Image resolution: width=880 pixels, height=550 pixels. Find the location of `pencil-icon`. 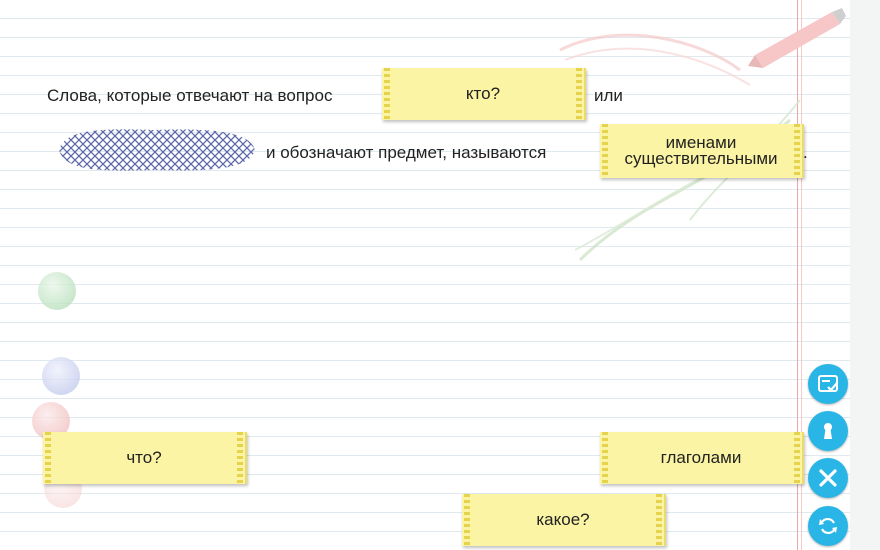

pencil-icon is located at coordinates (797, 38).